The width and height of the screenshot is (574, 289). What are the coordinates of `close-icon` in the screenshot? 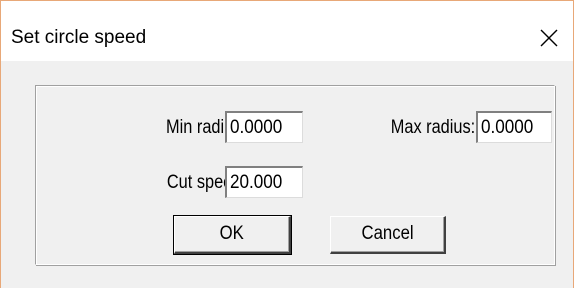 It's located at (549, 38).